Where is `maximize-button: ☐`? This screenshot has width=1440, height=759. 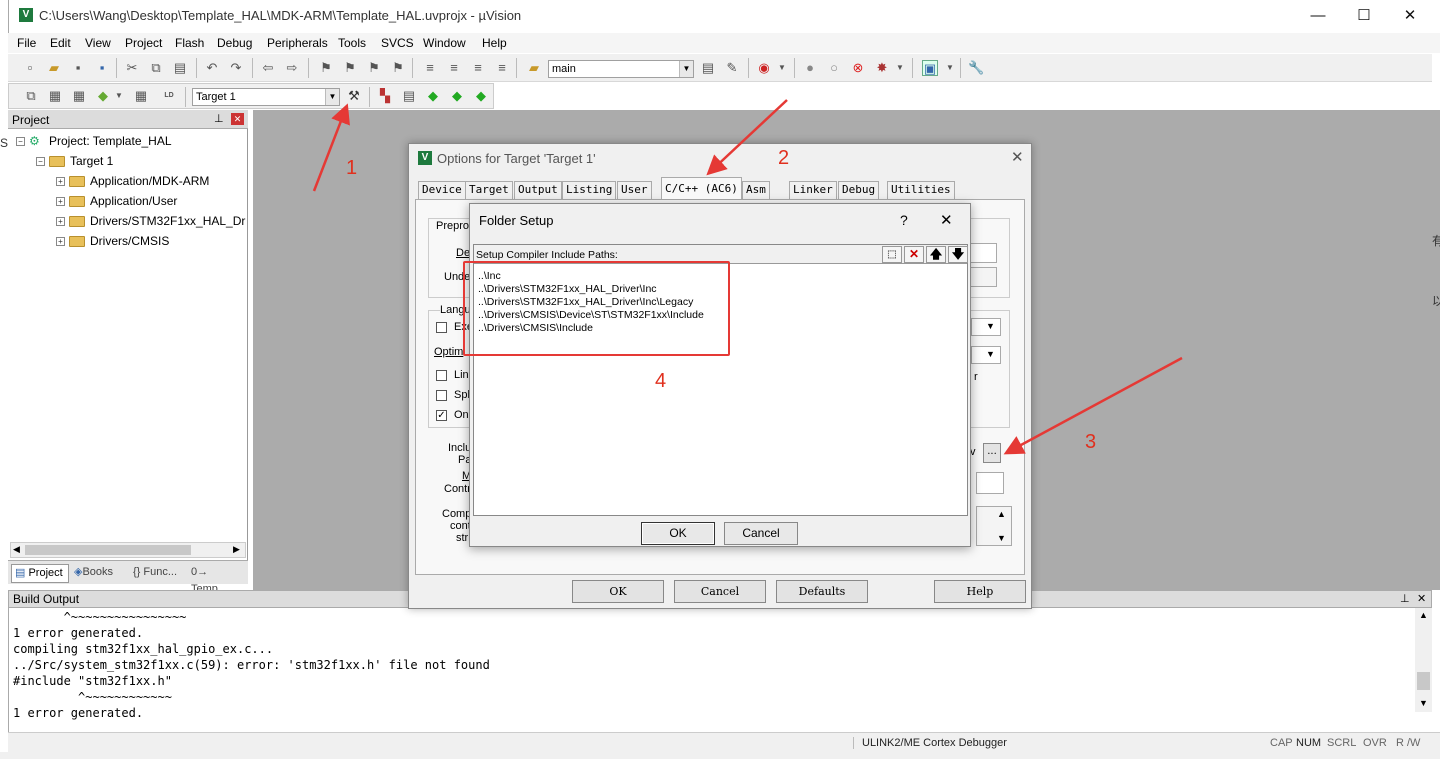
maximize-button: ☐ is located at coordinates (1364, 15).